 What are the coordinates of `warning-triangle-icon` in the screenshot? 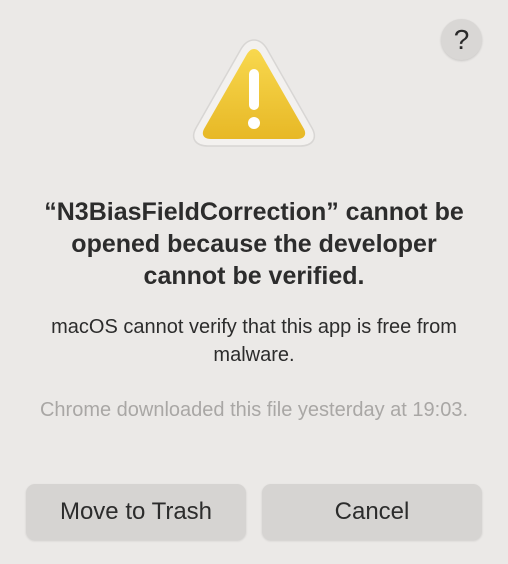 It's located at (254, 93).